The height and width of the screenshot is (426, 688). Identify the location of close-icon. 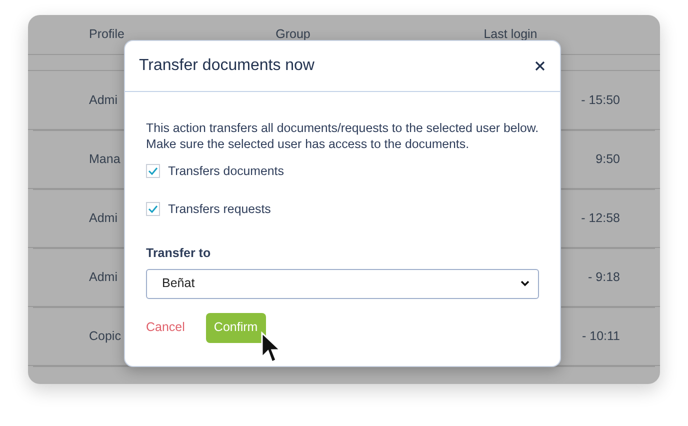
(540, 66).